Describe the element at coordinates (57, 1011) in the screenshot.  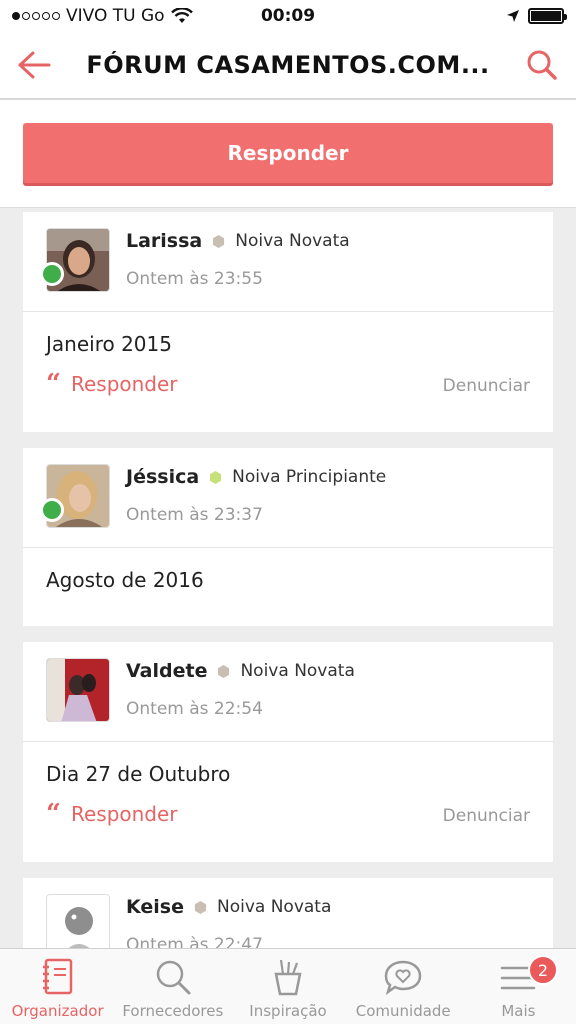
I see `tab-label: Organizador` at that location.